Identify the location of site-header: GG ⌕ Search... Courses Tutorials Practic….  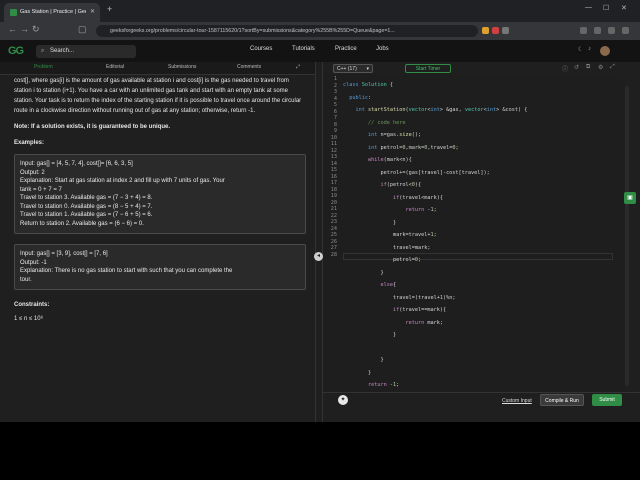
(320, 51).